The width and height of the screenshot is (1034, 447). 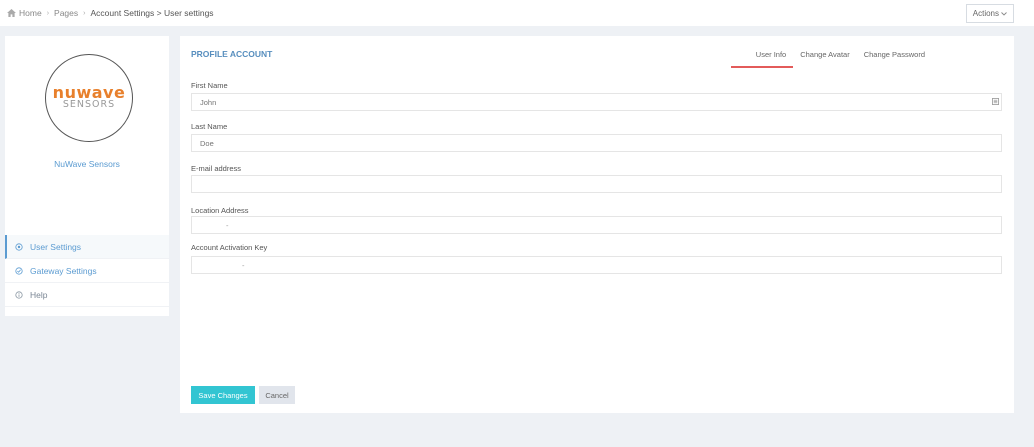 What do you see at coordinates (19, 270) in the screenshot?
I see `check-circle-icon` at bounding box center [19, 270].